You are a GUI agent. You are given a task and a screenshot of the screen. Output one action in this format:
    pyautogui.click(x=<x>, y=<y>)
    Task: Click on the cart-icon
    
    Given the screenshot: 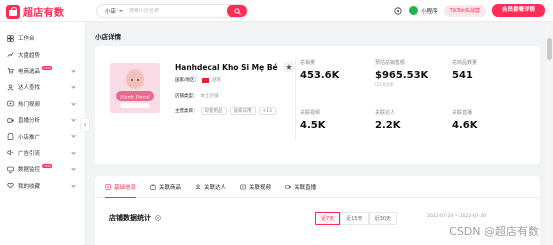 What is the action you would take?
    pyautogui.click(x=10, y=71)
    